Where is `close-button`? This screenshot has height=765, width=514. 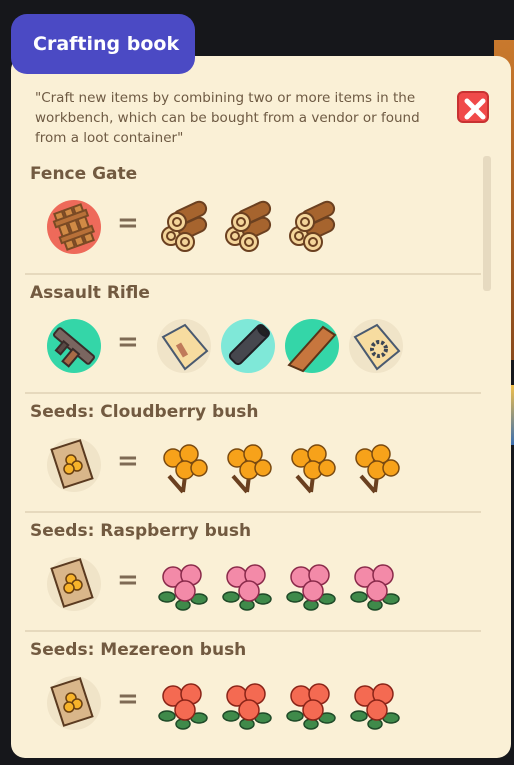
close-button is located at coordinates (473, 107).